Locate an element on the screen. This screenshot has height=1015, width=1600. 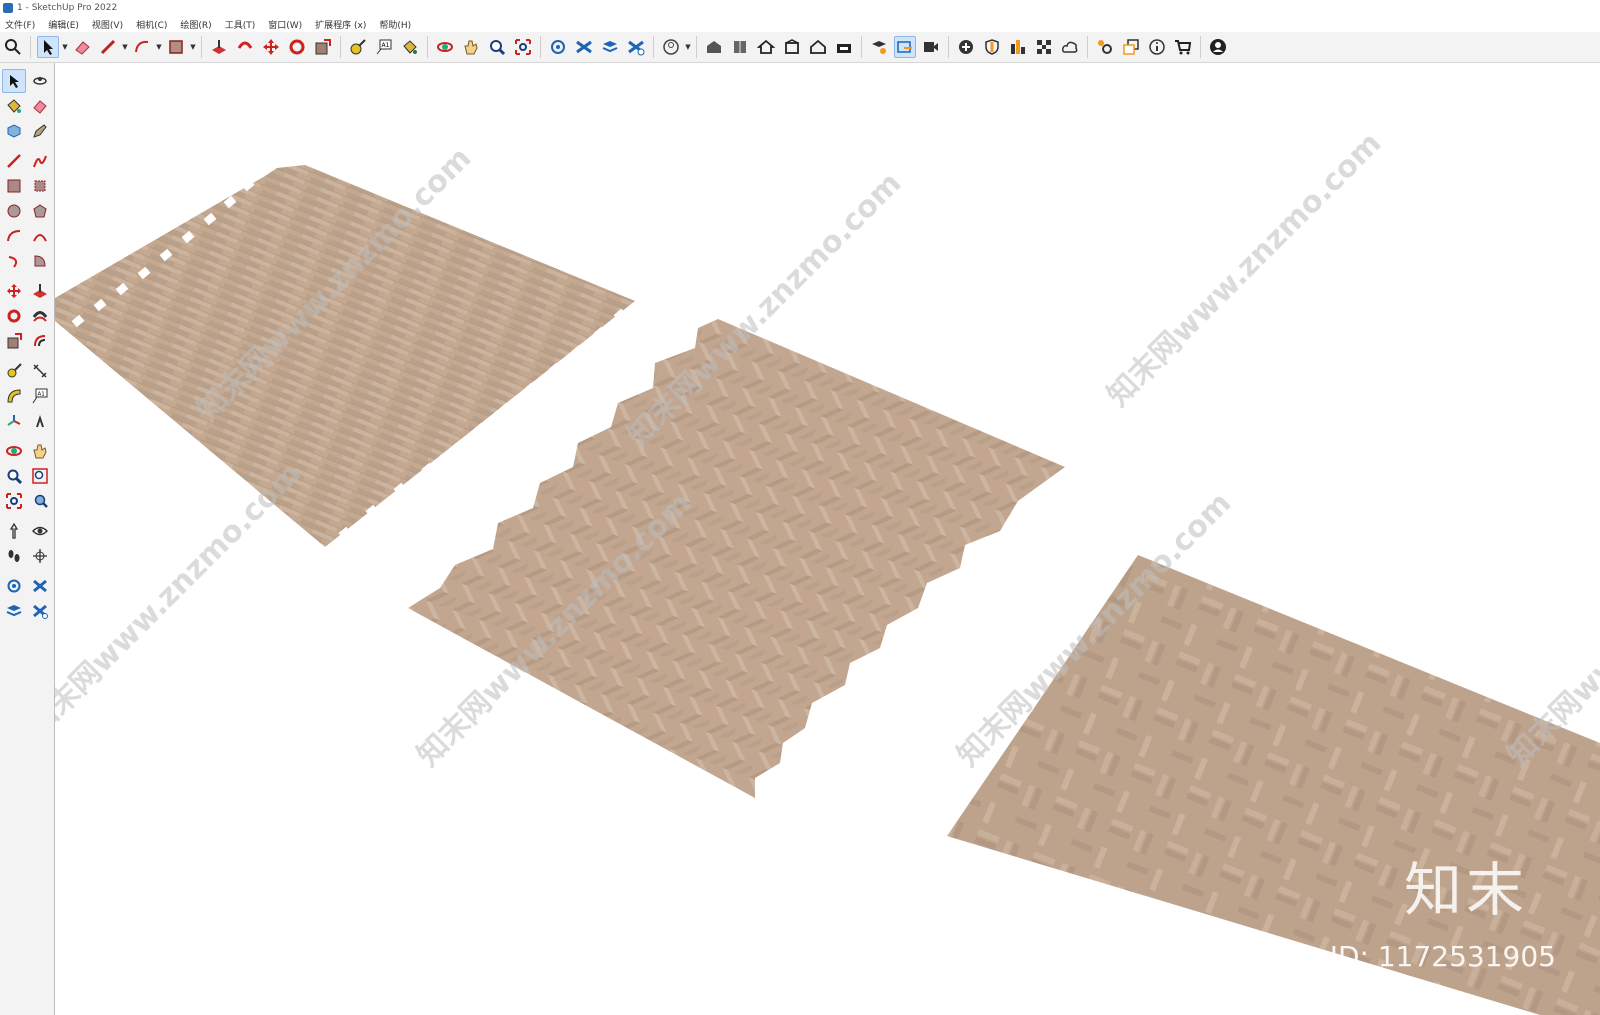
user-icon is located at coordinates (671, 47).